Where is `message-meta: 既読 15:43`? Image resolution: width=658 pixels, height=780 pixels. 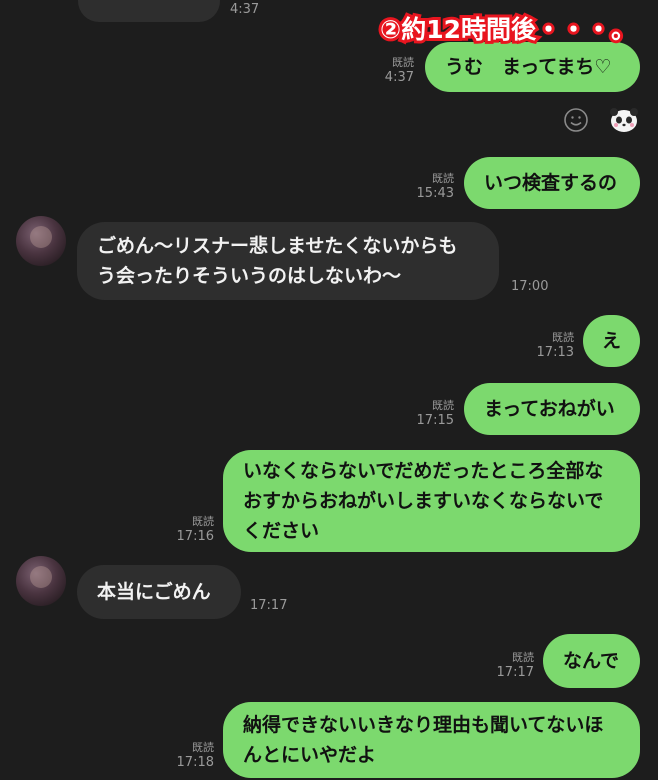
message-meta: 既読 15:43 is located at coordinates (435, 186).